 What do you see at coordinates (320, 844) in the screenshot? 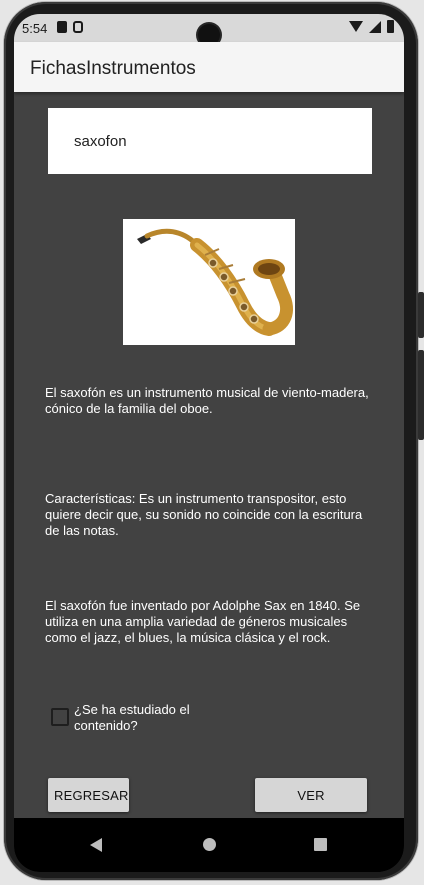
I see `recents-icon` at bounding box center [320, 844].